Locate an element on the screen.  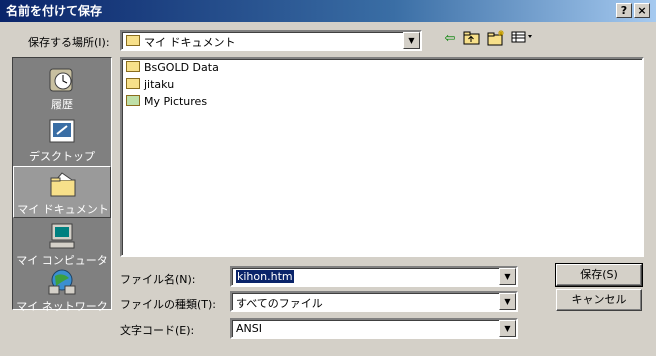
filename-dropdown-button: ▼ is located at coordinates (507, 276).